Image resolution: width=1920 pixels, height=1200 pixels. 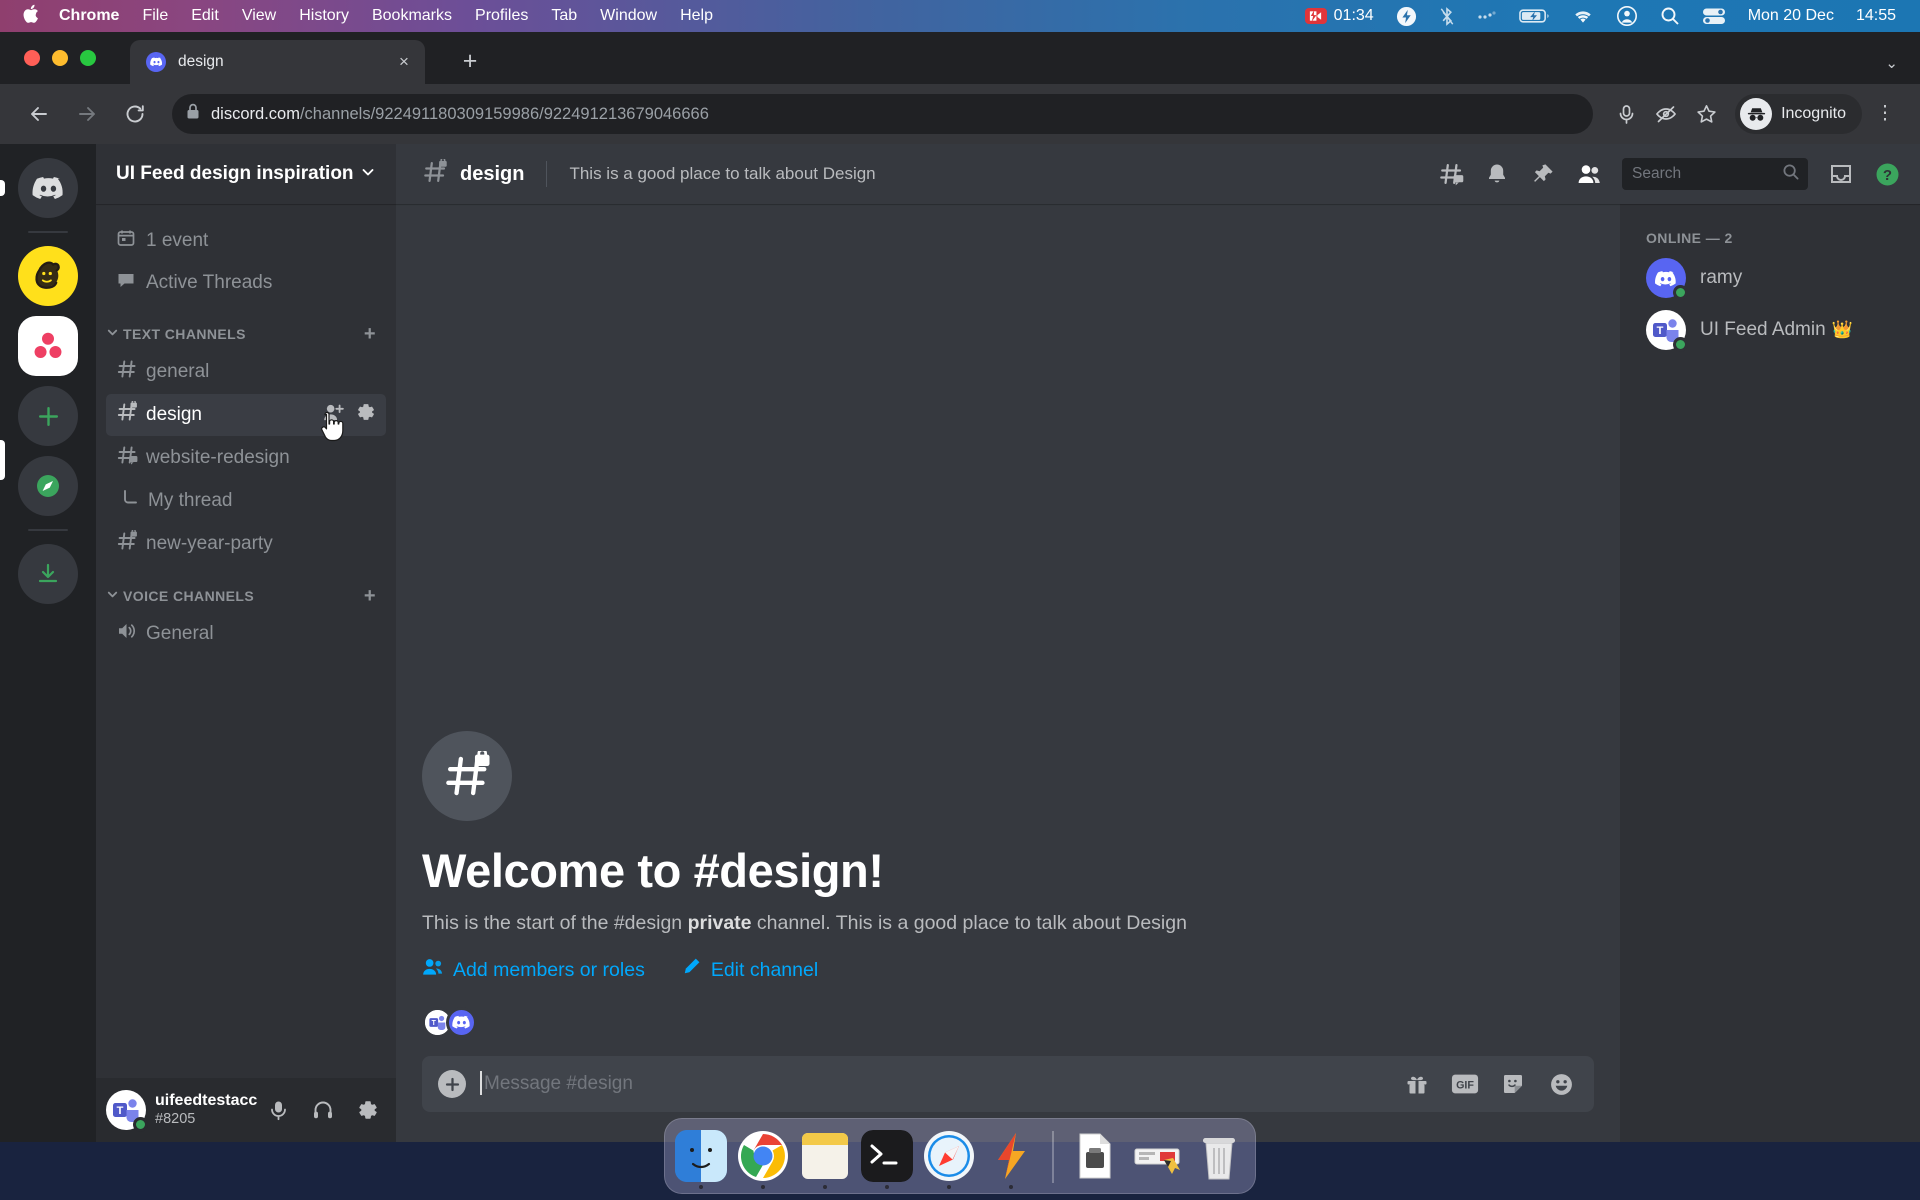 I want to click on add-server-button, so click(x=48, y=416).